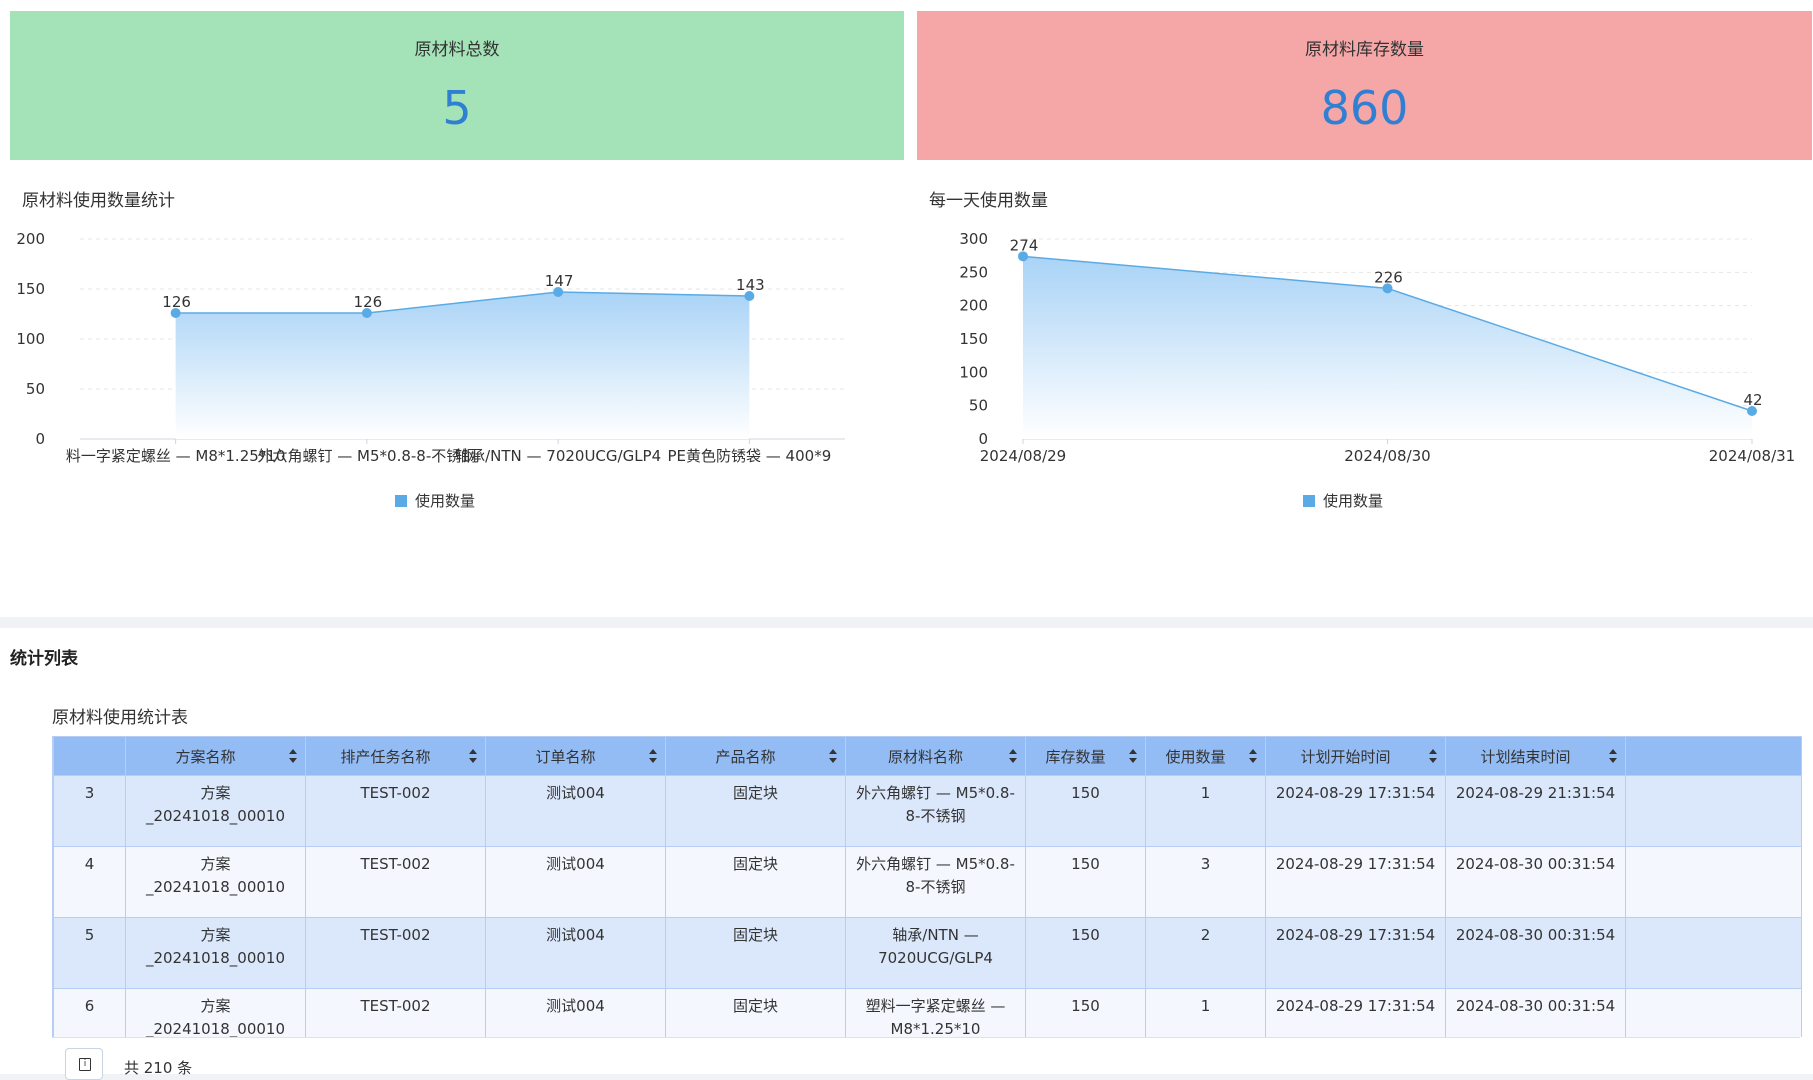 The width and height of the screenshot is (1813, 1080). Describe the element at coordinates (745, 756) in the screenshot. I see `header-label: 产品名称` at that location.